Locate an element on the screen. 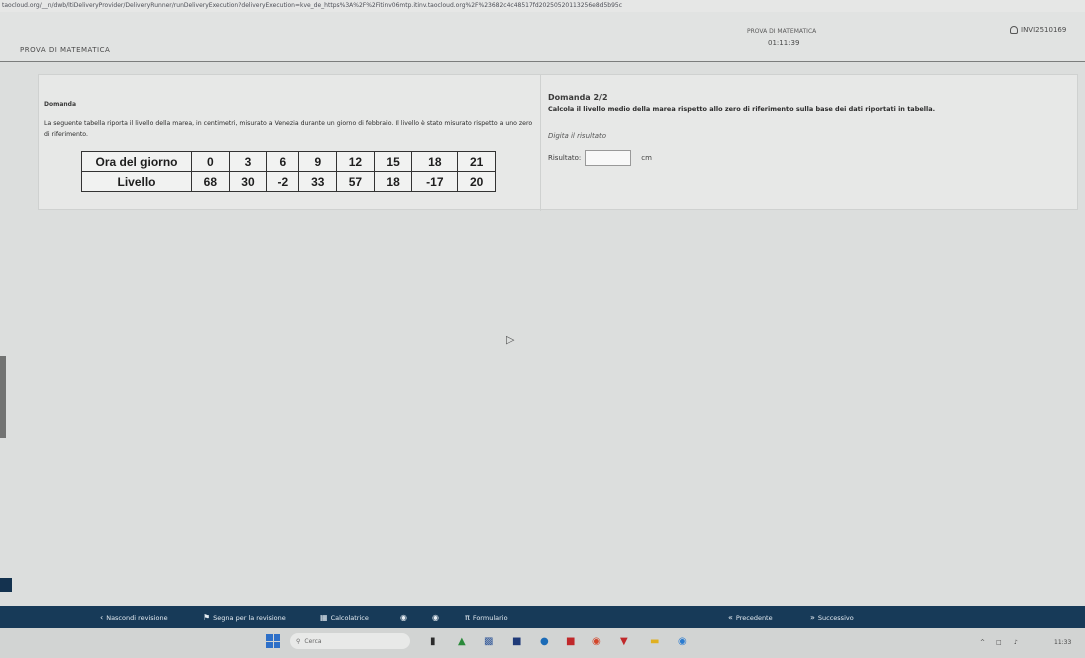 This screenshot has height=658, width=1085. unit-label: cm is located at coordinates (646, 158).